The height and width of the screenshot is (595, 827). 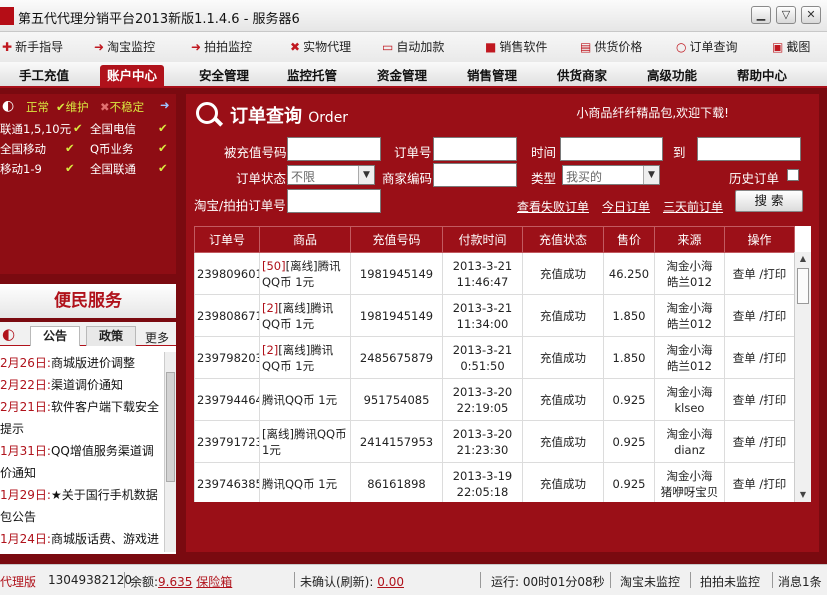 What do you see at coordinates (769, 201) in the screenshot?
I see `search-button: 搜 索` at bounding box center [769, 201].